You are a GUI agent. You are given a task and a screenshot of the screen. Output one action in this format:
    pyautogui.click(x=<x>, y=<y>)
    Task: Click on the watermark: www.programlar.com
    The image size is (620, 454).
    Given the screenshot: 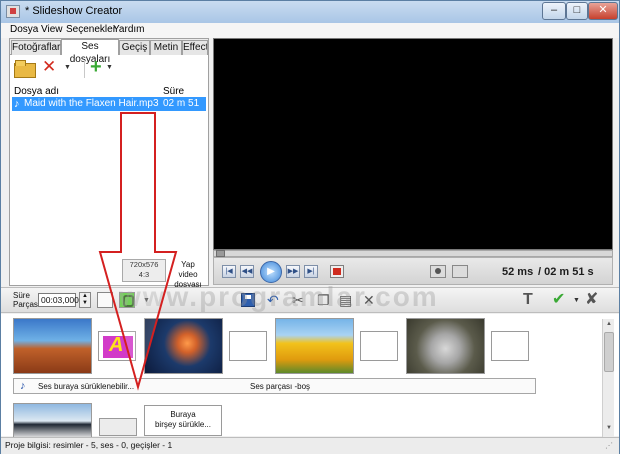 What is the action you would take?
    pyautogui.click(x=279, y=296)
    